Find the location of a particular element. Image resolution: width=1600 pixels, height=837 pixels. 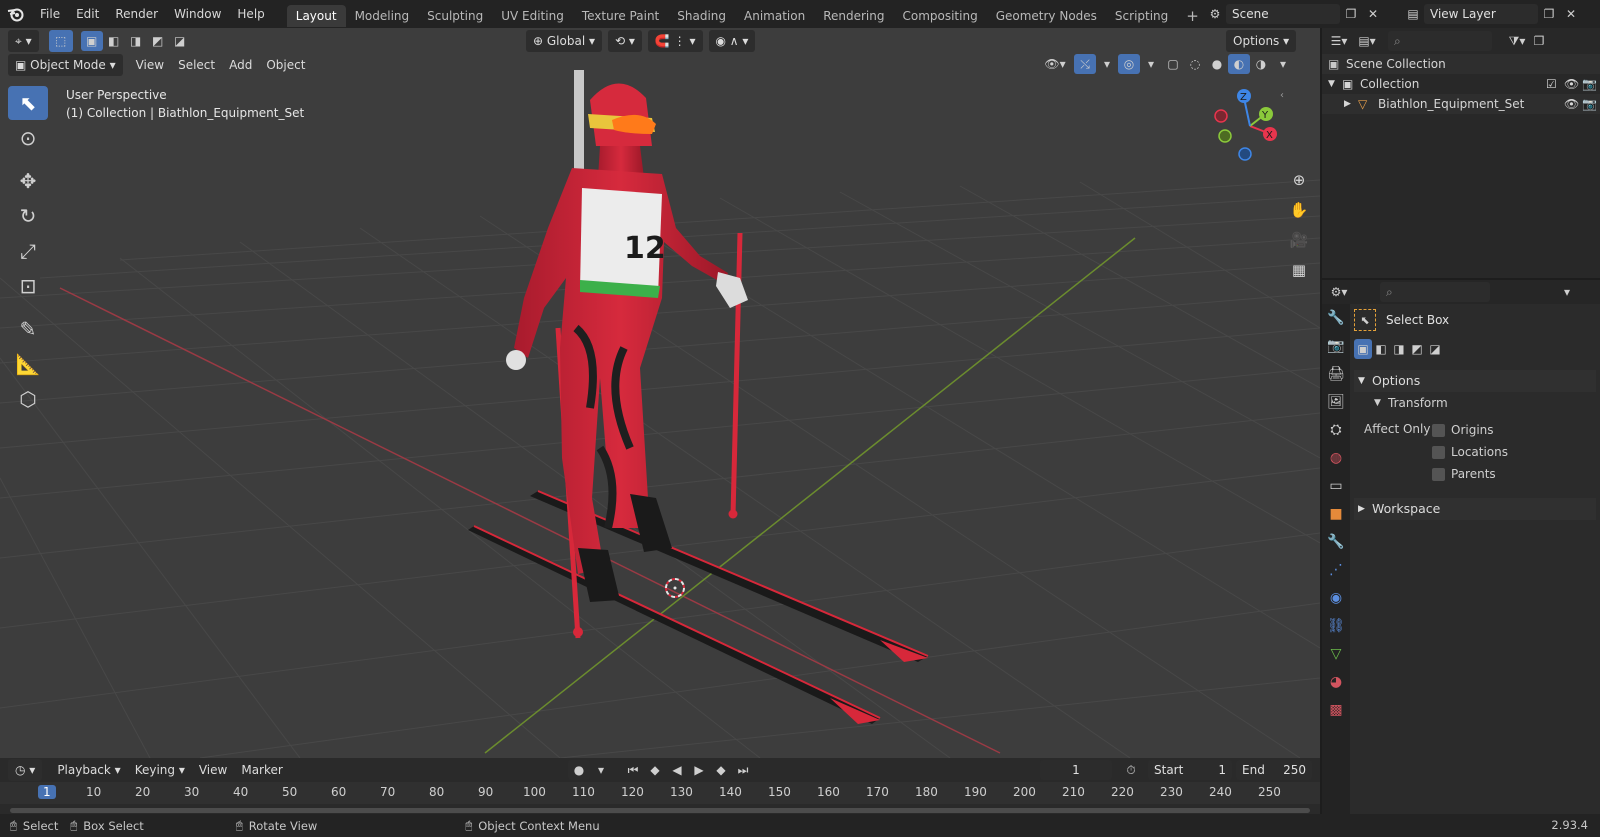

tab-data-icon: ▽ is located at coordinates (1336, 654).